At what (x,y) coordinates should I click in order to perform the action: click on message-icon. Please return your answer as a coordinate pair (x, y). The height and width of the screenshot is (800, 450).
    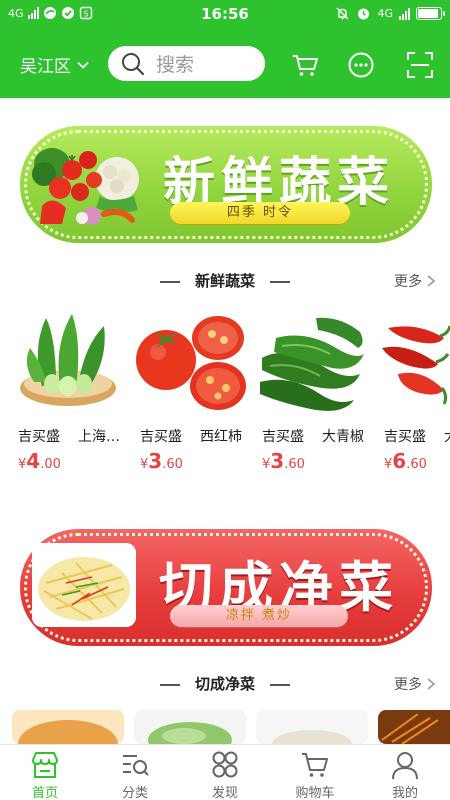
    Looking at the image, I should click on (361, 65).